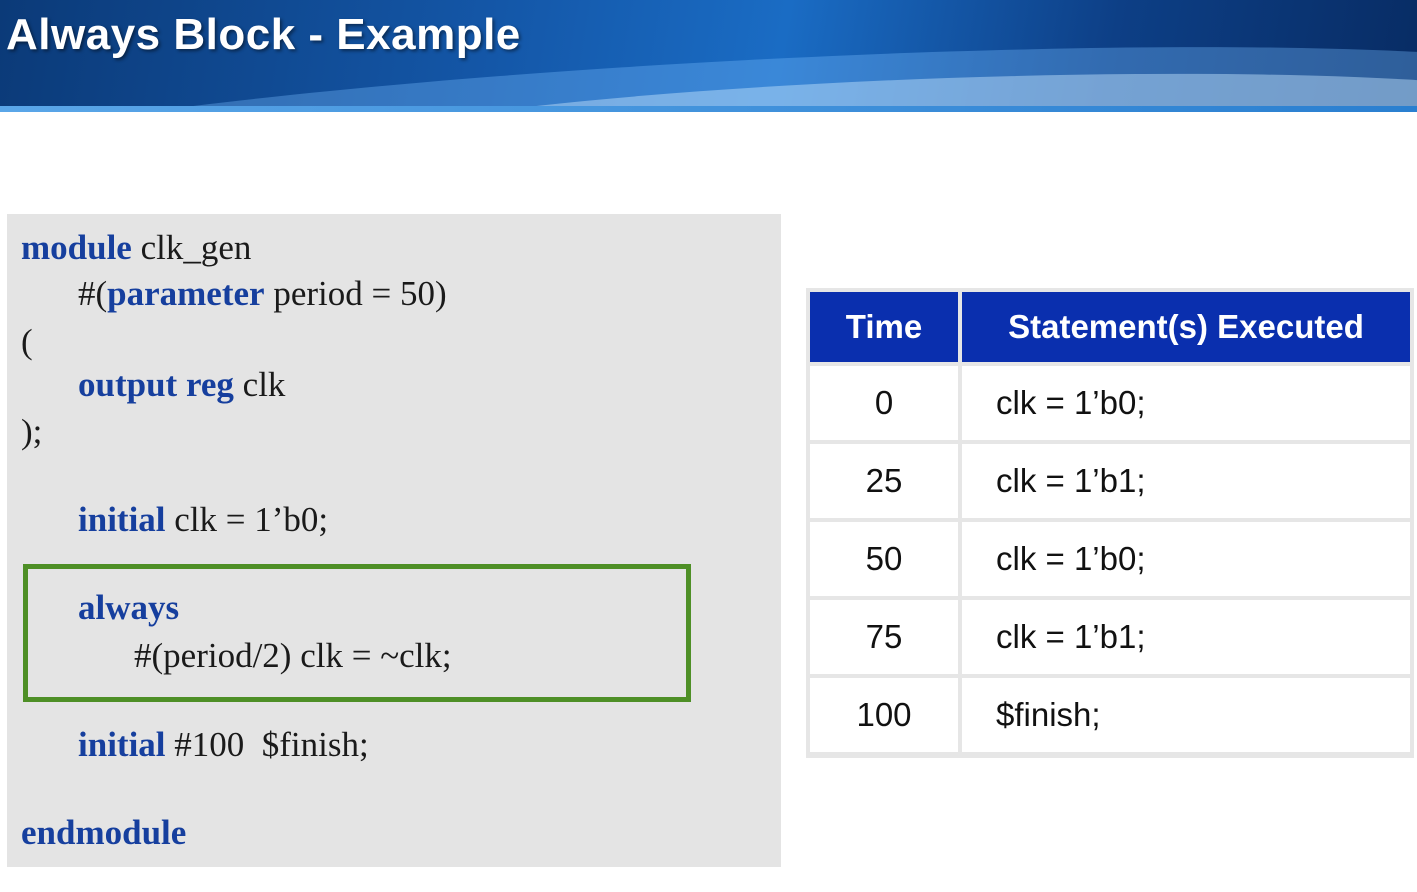 This screenshot has height=892, width=1417. I want to click on table-header-row: Time Statement(s) Executed, so click(1110, 327).